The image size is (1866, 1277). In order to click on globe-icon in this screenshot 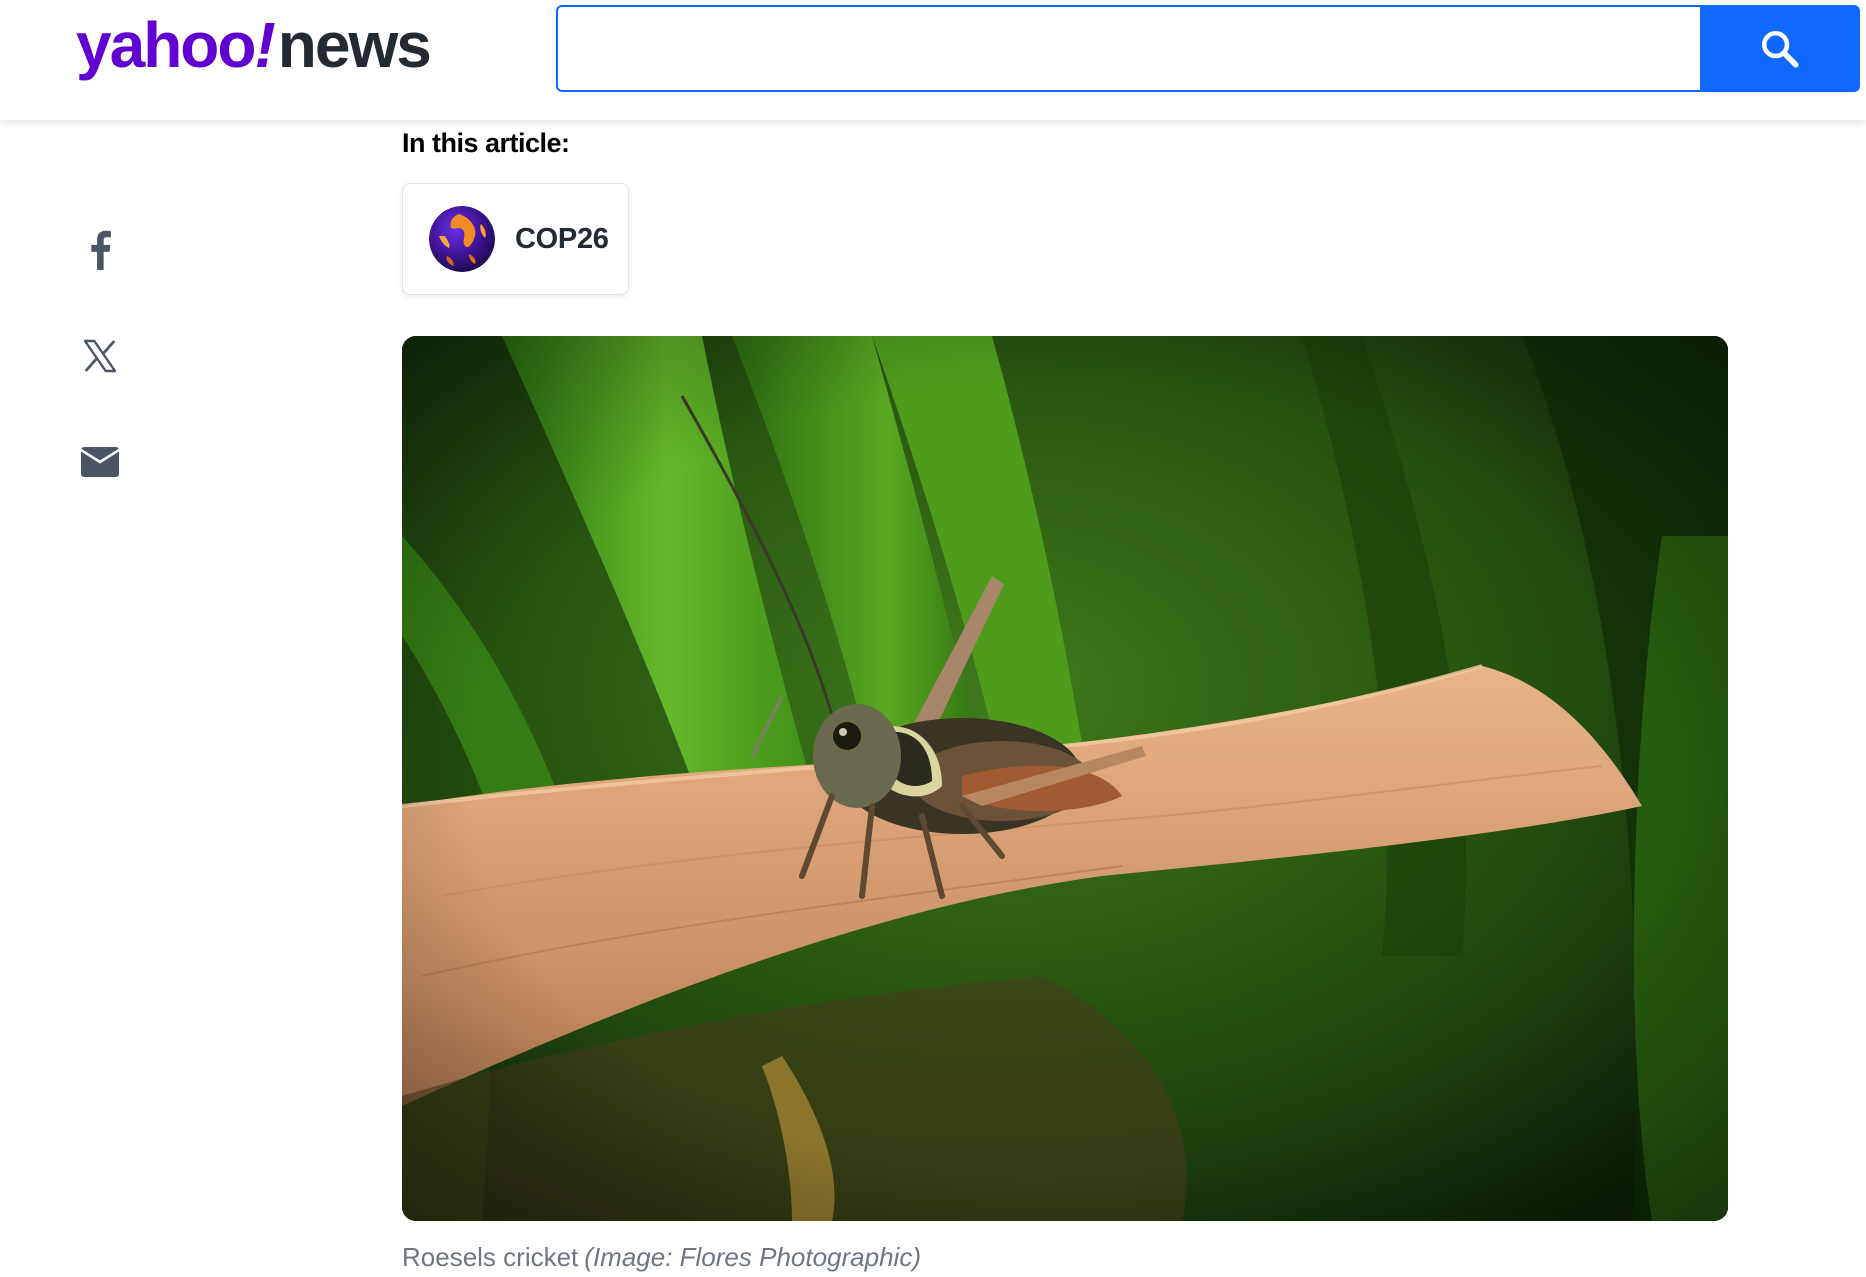, I will do `click(462, 239)`.